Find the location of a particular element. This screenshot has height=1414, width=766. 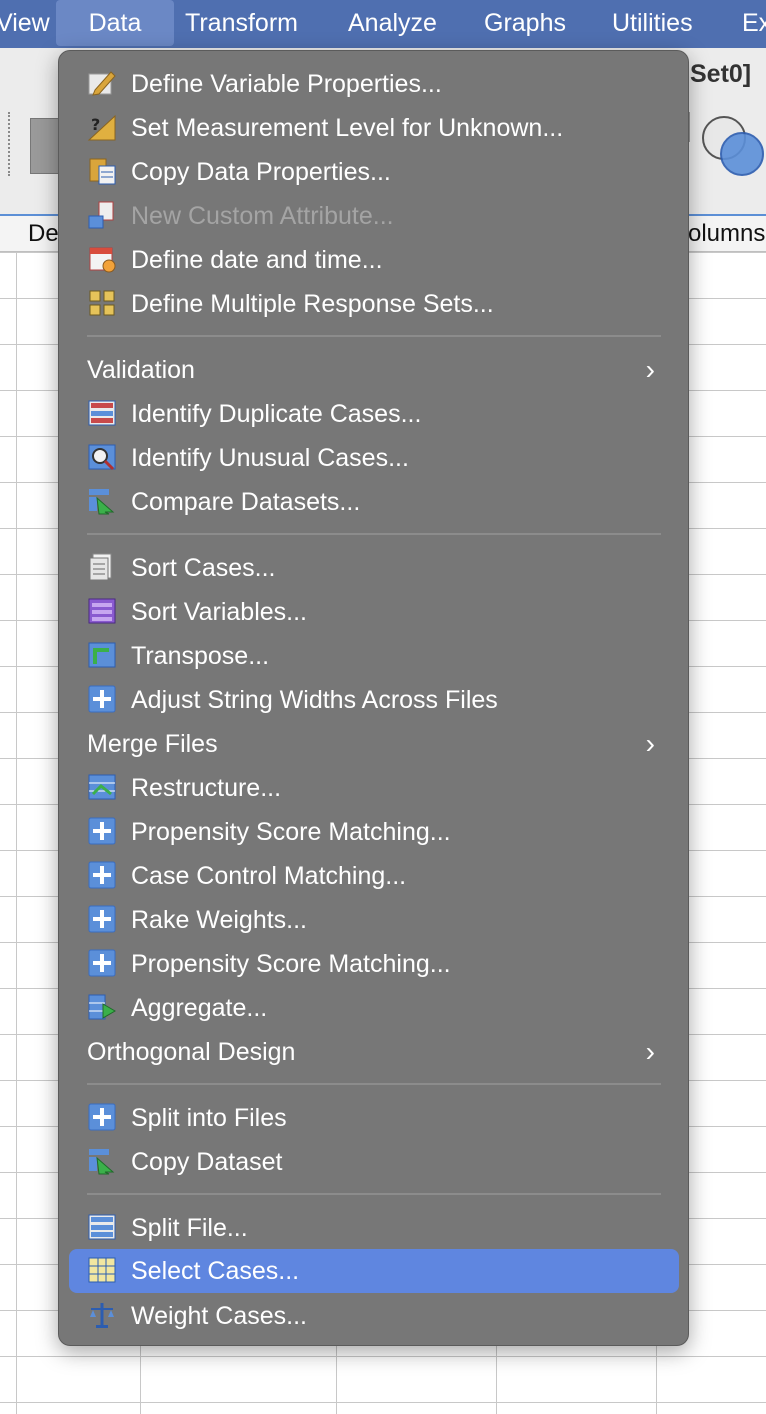

scale-icon is located at coordinates (102, 1315).